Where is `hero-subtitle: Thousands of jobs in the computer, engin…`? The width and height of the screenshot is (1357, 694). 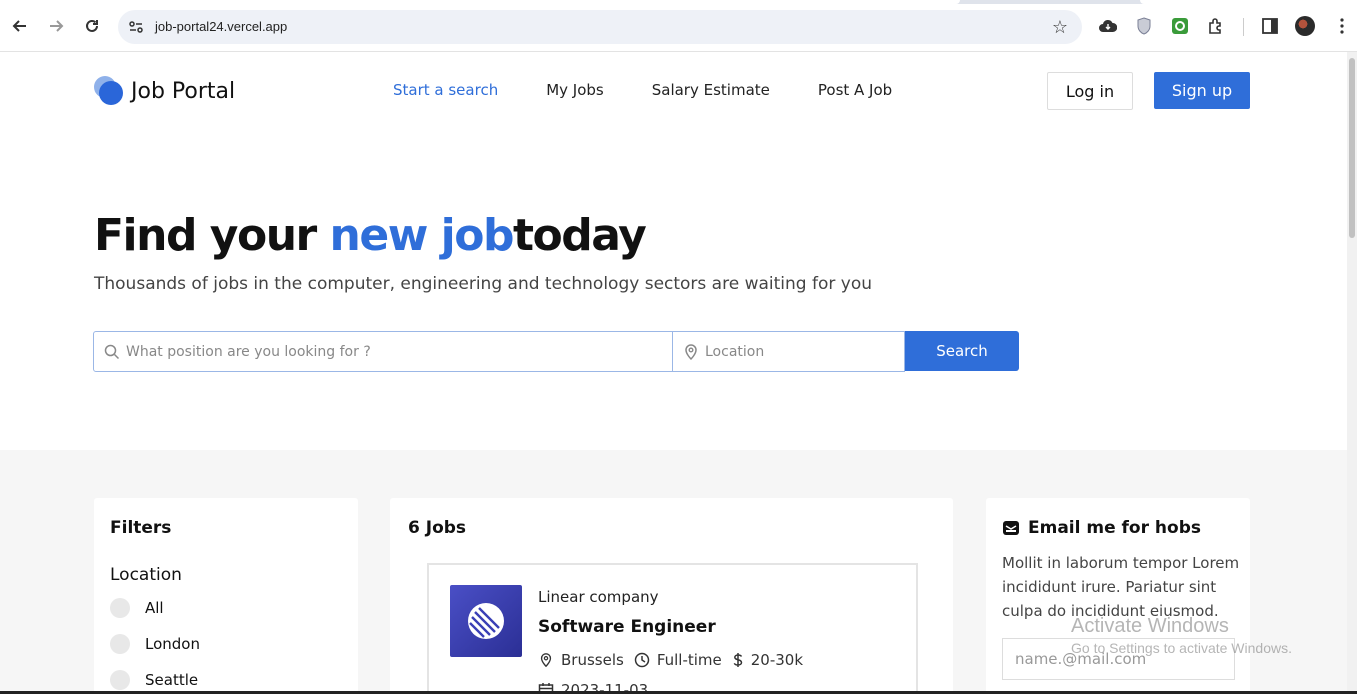
hero-subtitle: Thousands of jobs in the computer, engin… is located at coordinates (483, 284).